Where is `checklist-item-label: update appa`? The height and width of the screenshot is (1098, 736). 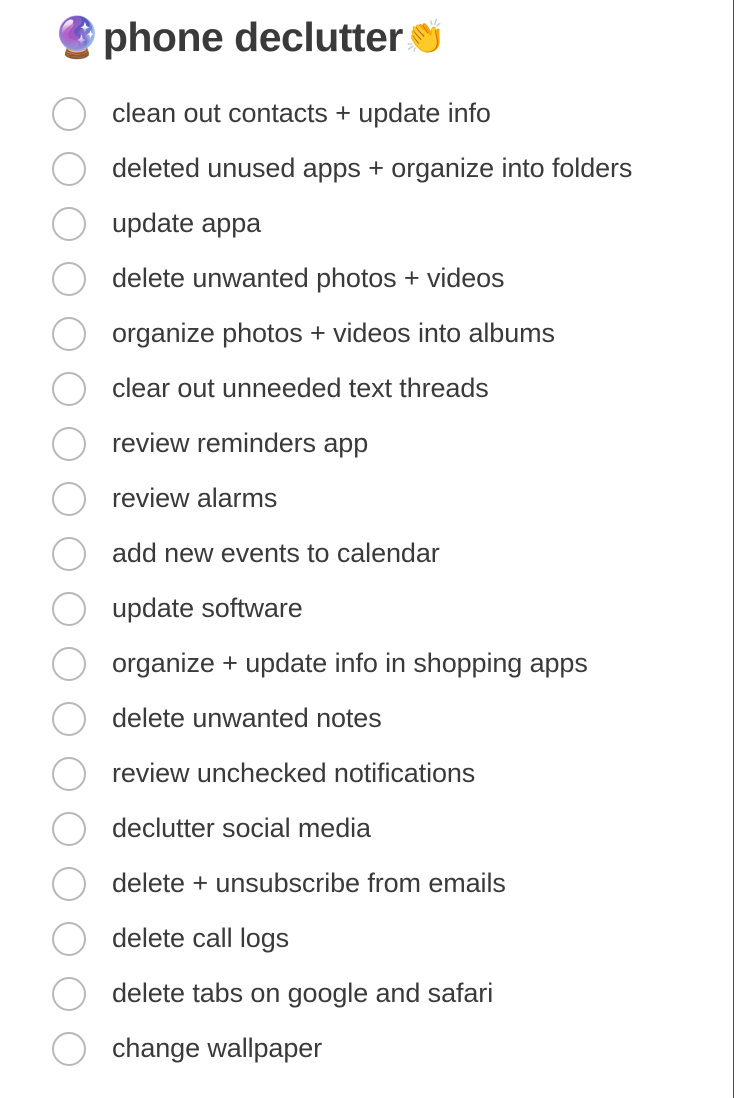 checklist-item-label: update appa is located at coordinates (187, 222).